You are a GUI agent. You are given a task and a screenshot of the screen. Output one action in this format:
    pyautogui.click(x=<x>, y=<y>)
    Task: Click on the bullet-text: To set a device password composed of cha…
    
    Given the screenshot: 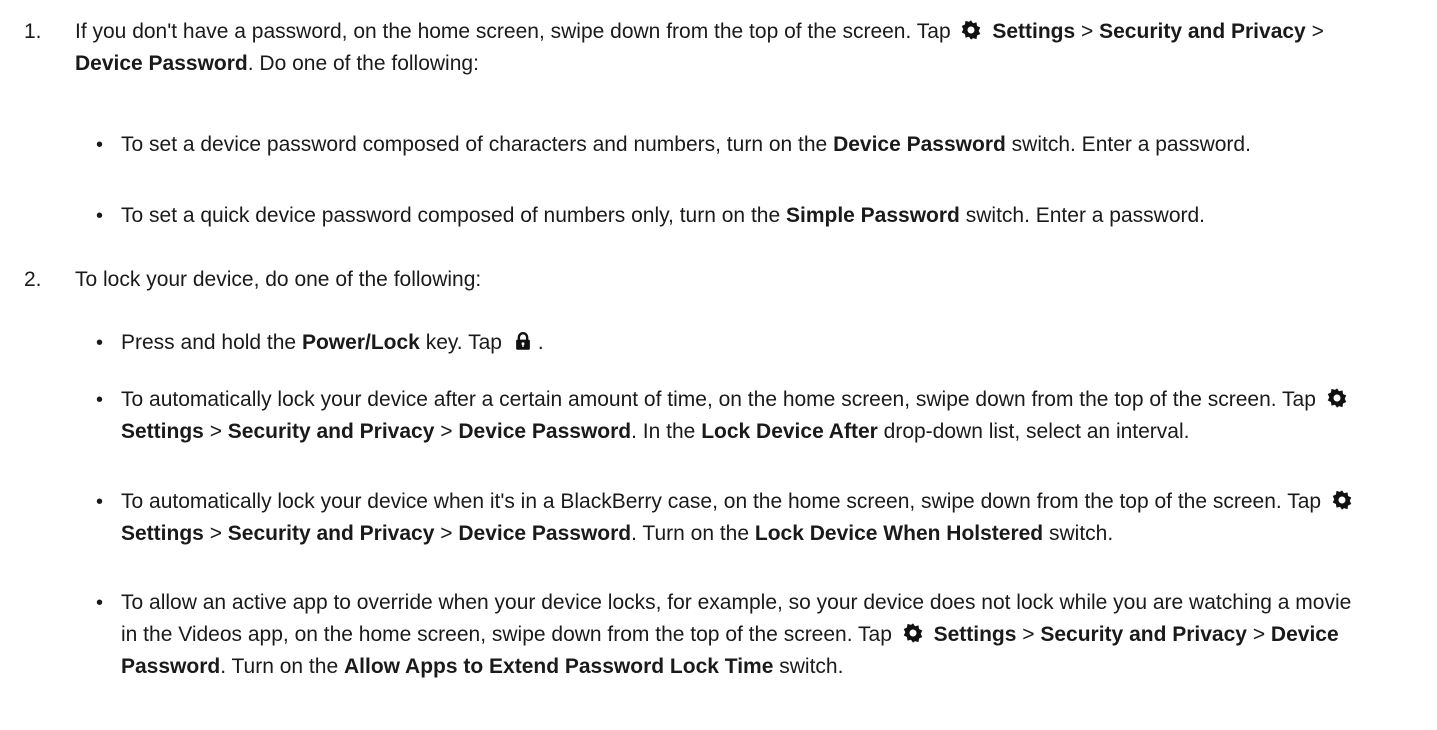 What is the action you would take?
    pyautogui.click(x=739, y=145)
    